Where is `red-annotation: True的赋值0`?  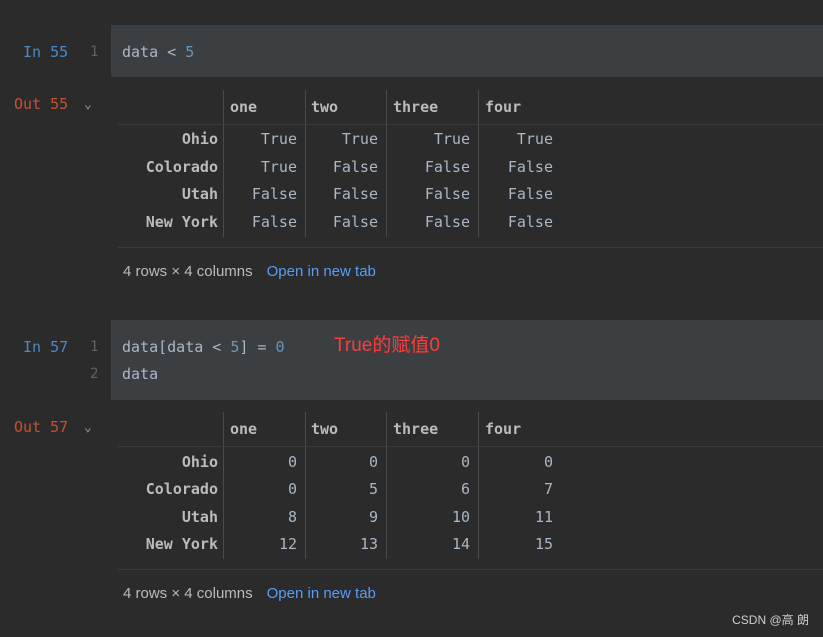 red-annotation: True的赋值0 is located at coordinates (387, 345).